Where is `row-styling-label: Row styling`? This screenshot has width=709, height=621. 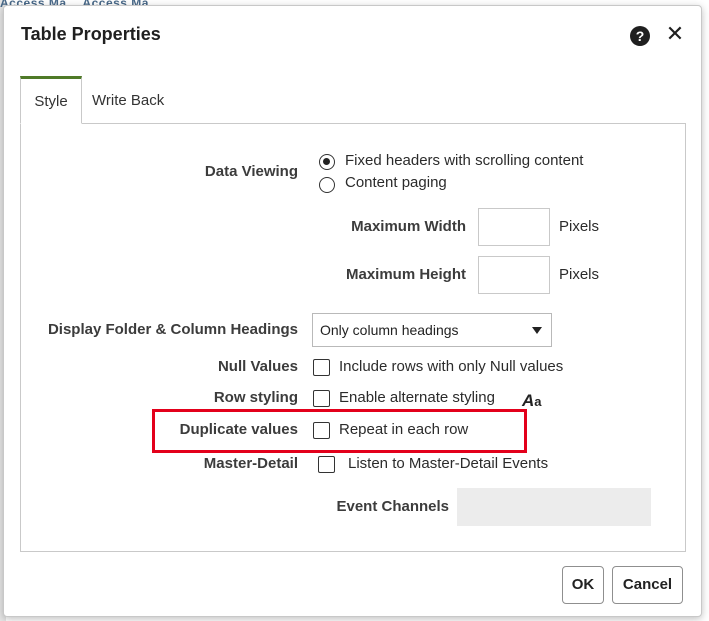 row-styling-label: Row styling is located at coordinates (255, 397).